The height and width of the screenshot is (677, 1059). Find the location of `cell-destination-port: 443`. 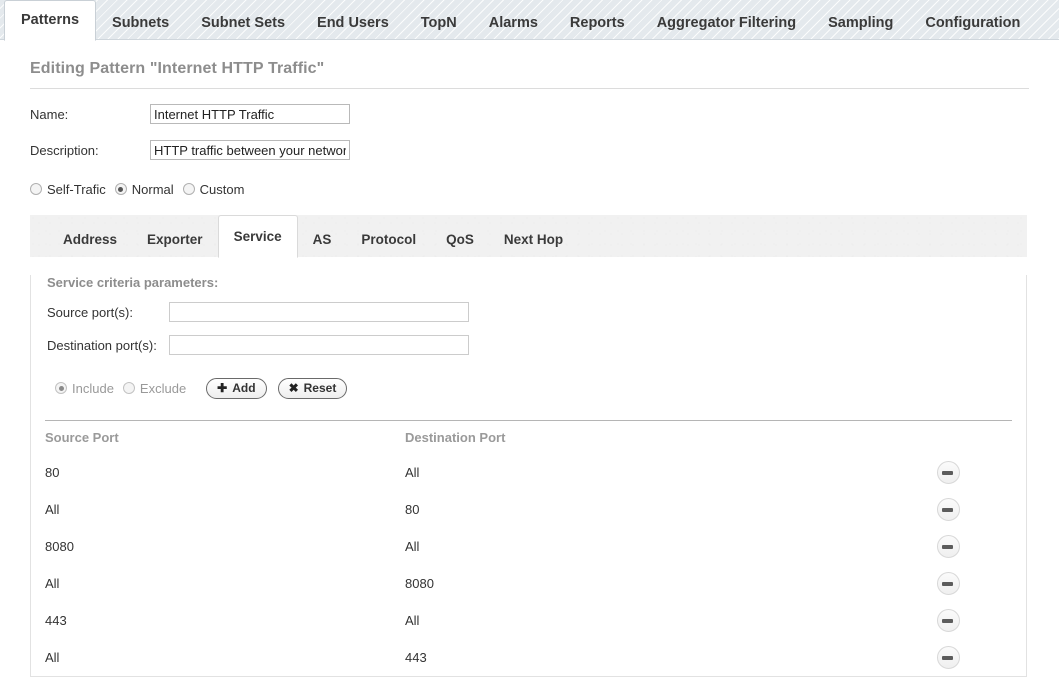

cell-destination-port: 443 is located at coordinates (416, 657).